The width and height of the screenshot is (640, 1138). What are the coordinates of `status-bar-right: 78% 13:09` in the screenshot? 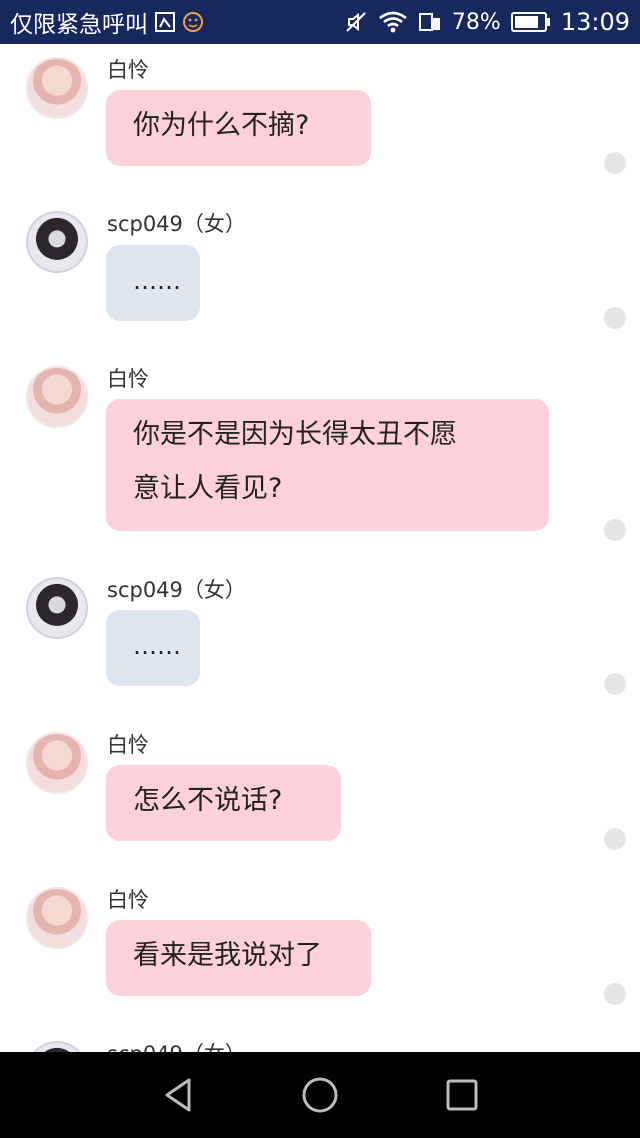 It's located at (487, 22).